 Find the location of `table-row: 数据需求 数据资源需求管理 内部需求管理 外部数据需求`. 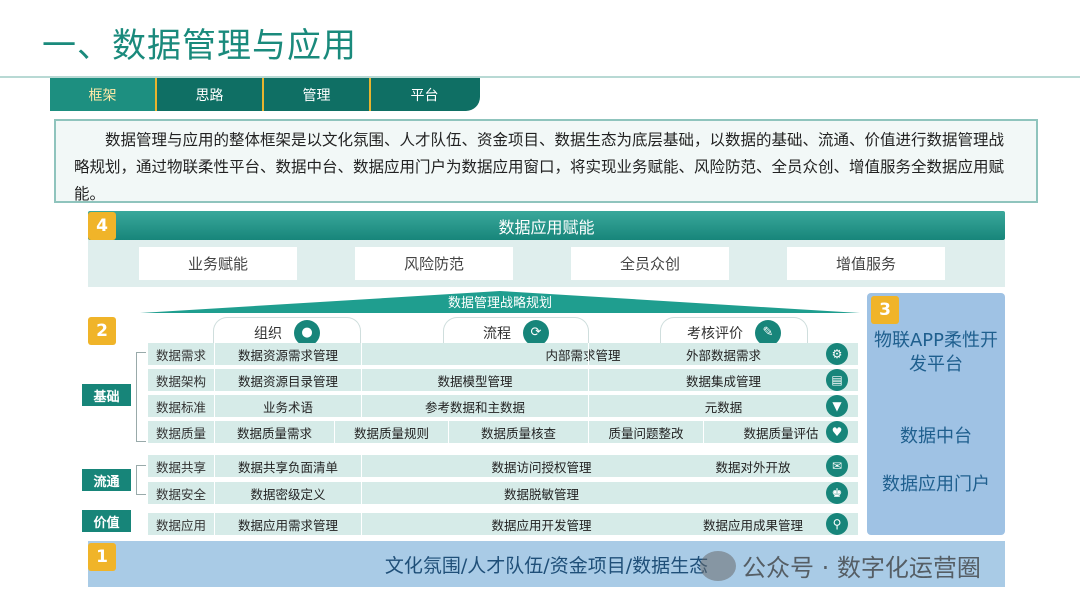

table-row: 数据需求 数据资源需求管理 内部需求管理 外部数据需求 is located at coordinates (503, 354).